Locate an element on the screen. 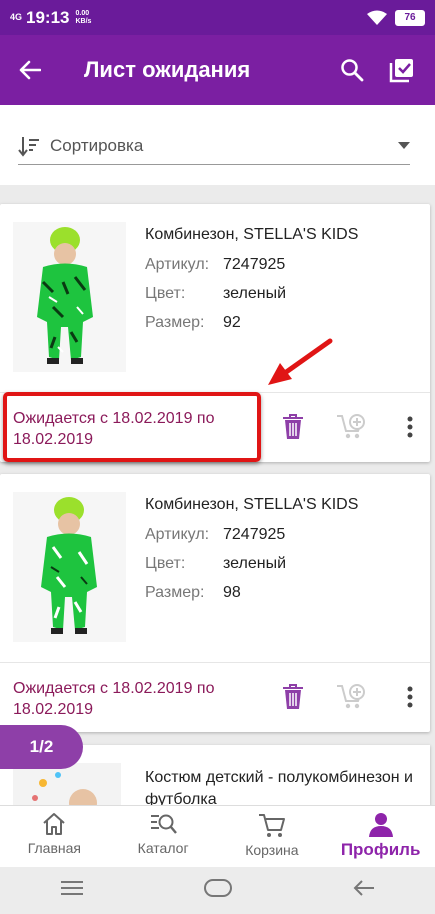 This screenshot has width=435, height=914. profile-icon is located at coordinates (380, 825).